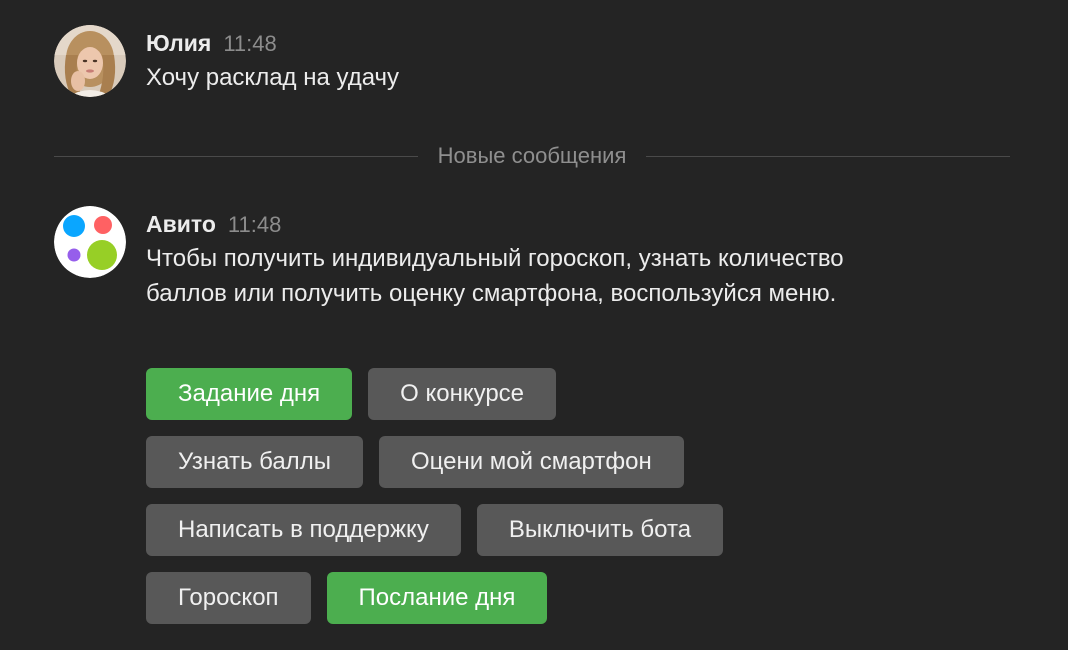 The height and width of the screenshot is (650, 1068). I want to click on menu-row: Гороскоп Послание дня, so click(347, 598).